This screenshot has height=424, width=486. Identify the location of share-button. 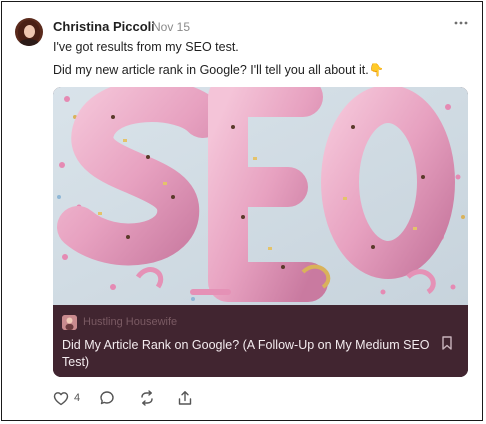
(185, 398).